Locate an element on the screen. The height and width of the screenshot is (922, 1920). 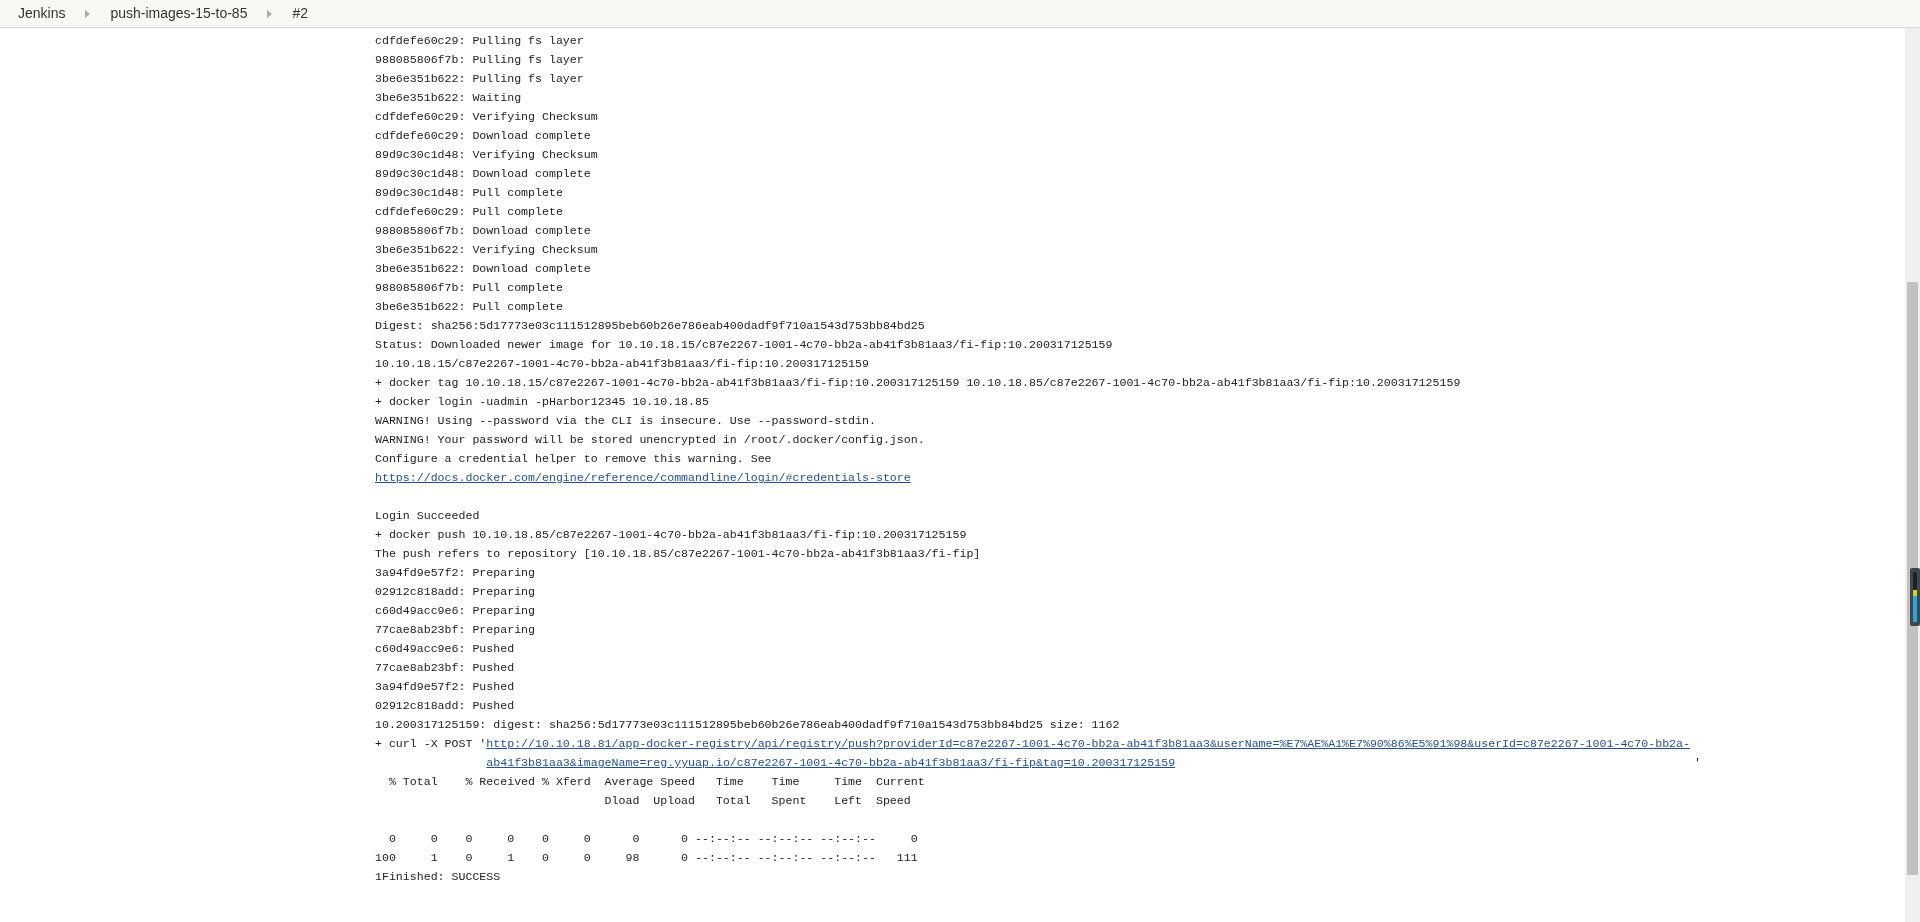
console-line: 02912c818add: Preparing is located at coordinates (455, 592).